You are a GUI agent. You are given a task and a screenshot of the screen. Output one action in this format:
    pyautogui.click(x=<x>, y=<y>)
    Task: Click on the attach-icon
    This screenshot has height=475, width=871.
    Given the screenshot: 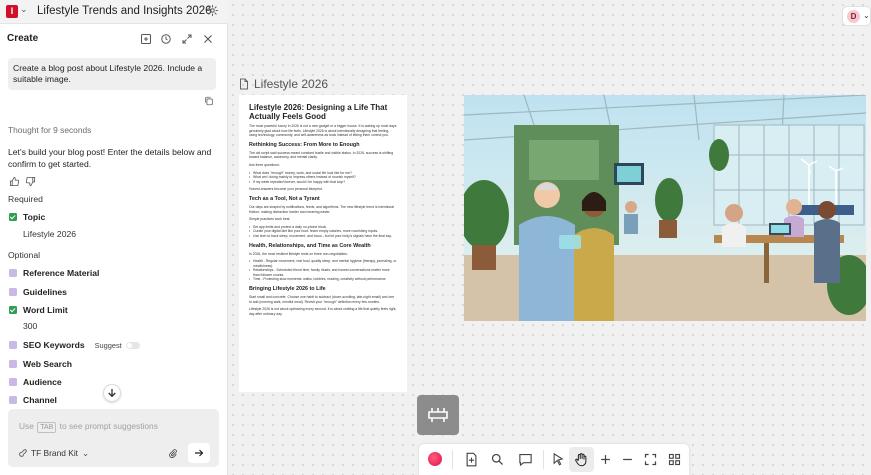 What is the action you would take?
    pyautogui.click(x=173, y=453)
    